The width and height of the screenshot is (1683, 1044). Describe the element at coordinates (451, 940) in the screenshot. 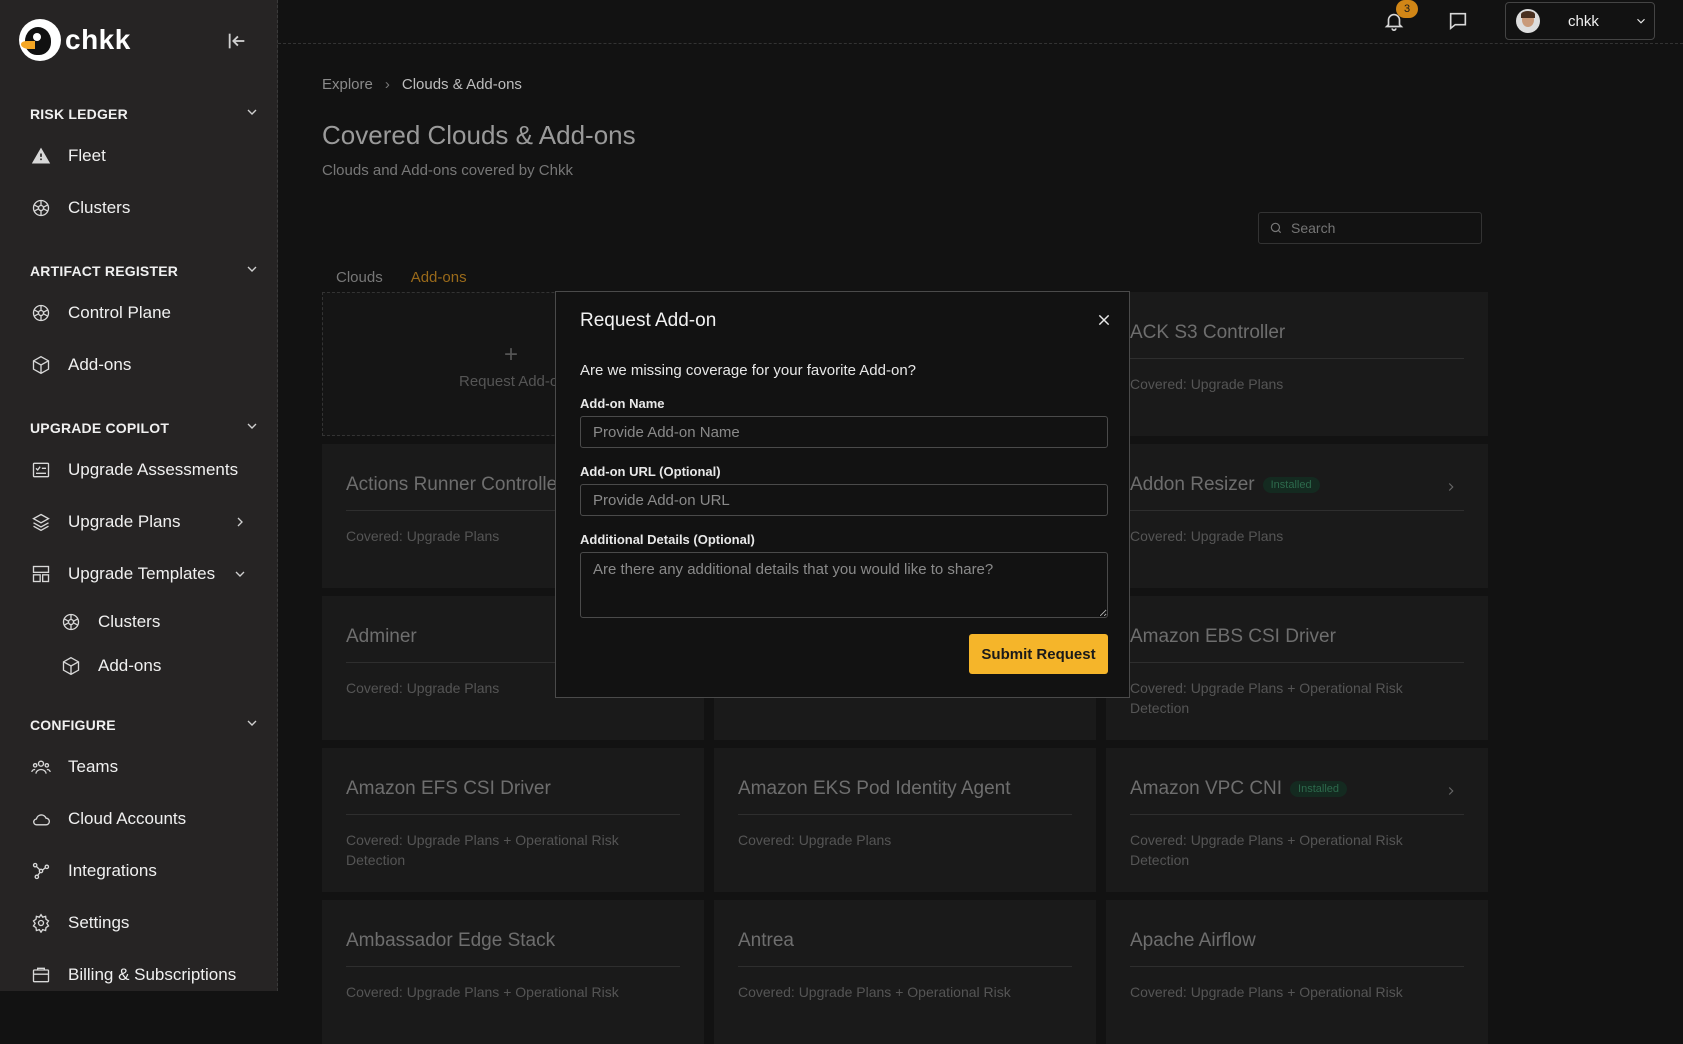

I see `card-title: Ambassador Edge Stack` at that location.